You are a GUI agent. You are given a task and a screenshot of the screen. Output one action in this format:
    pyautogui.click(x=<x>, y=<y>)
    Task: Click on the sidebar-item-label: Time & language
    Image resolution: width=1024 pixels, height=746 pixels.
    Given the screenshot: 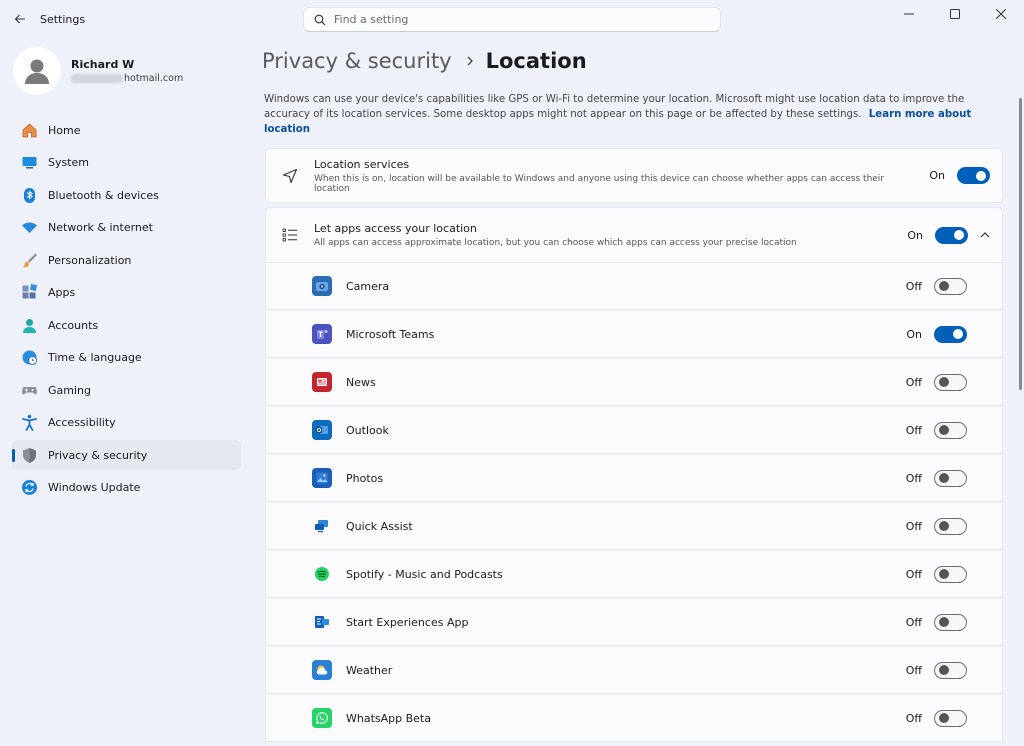 What is the action you would take?
    pyautogui.click(x=95, y=357)
    